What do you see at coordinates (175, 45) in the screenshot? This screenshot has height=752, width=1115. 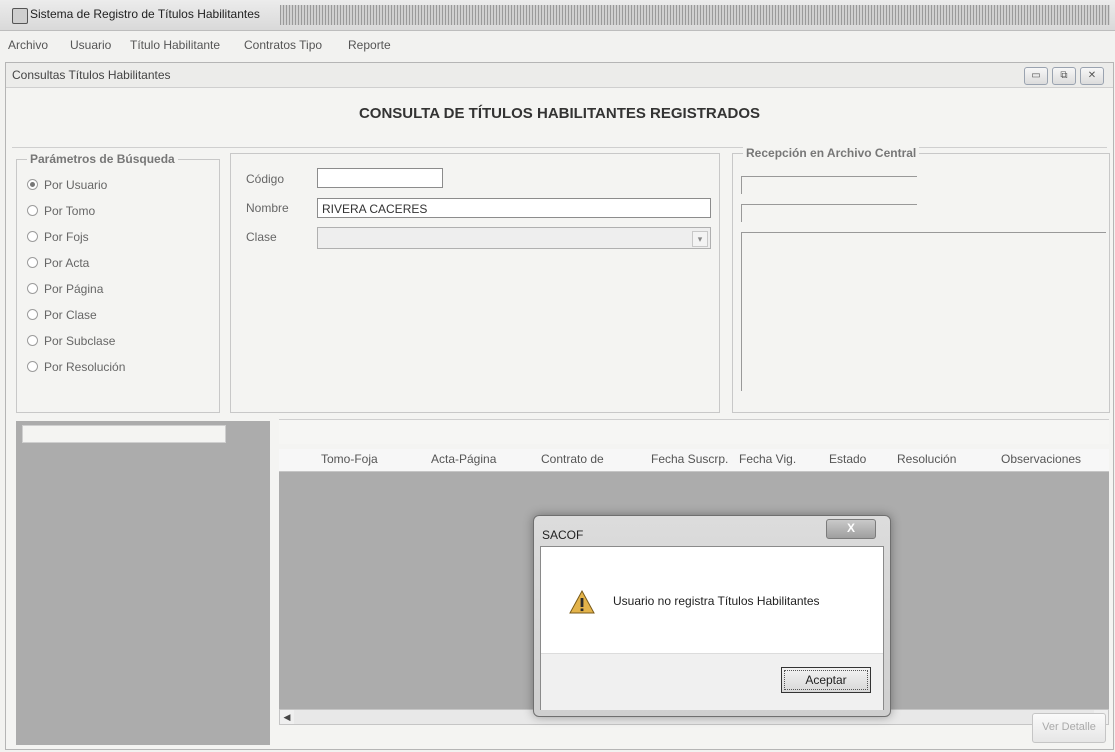 I see `menu-titulo-habilitante: Título Habilitante` at bounding box center [175, 45].